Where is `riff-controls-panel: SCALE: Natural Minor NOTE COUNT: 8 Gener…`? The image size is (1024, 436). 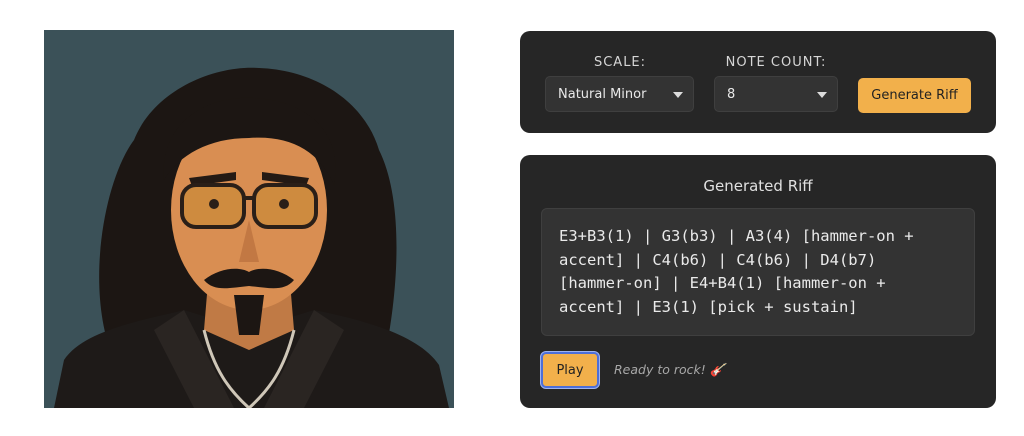
riff-controls-panel: SCALE: Natural Minor NOTE COUNT: 8 Gener… is located at coordinates (758, 82).